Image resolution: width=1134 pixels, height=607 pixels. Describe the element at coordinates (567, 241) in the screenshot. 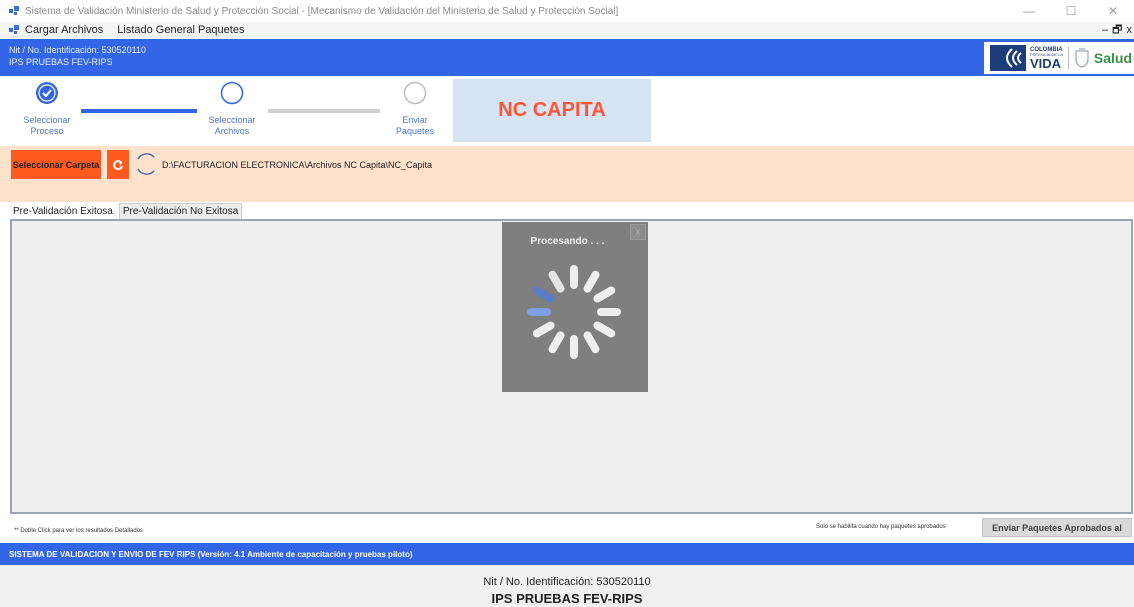

I see `processing-title: Procesando . . .` at that location.